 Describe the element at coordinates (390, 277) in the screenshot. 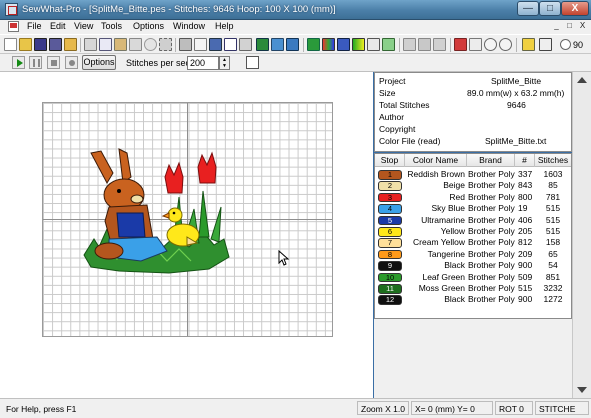

I see `color-swatch: 10` at that location.